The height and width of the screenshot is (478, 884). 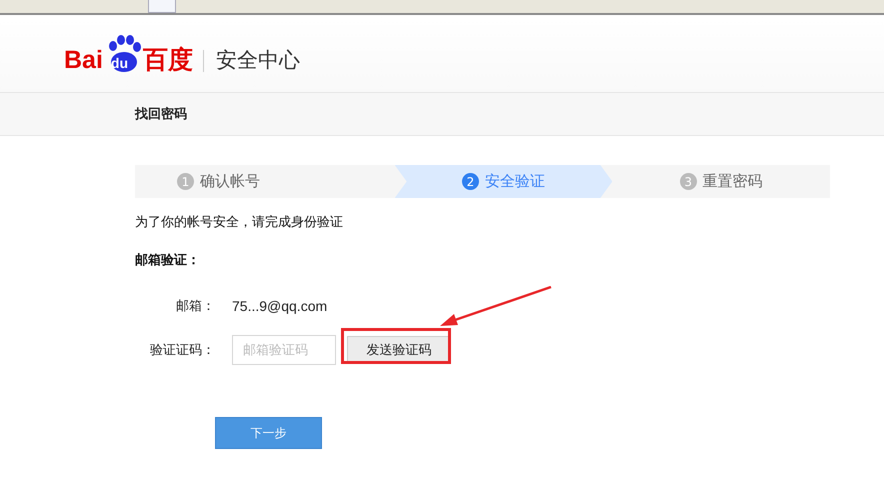 I want to click on page-title: 找回密码, so click(x=161, y=114).